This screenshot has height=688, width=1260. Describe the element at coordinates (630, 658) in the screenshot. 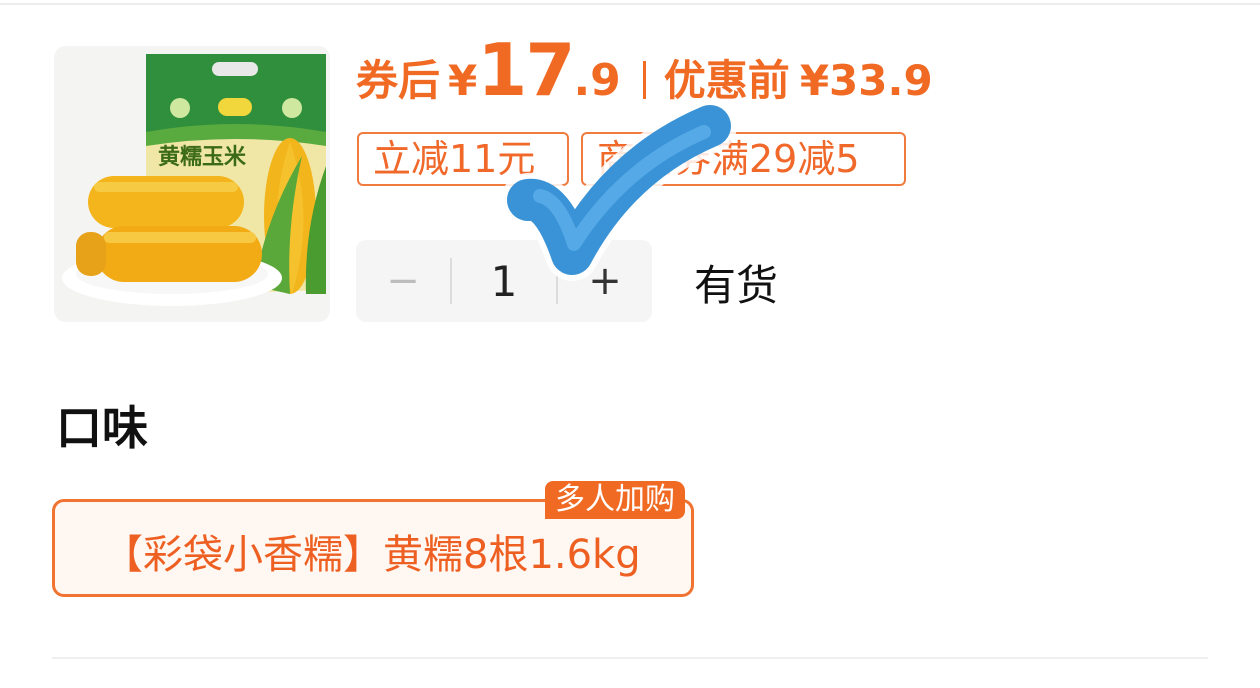

I see `bottom-divider` at that location.